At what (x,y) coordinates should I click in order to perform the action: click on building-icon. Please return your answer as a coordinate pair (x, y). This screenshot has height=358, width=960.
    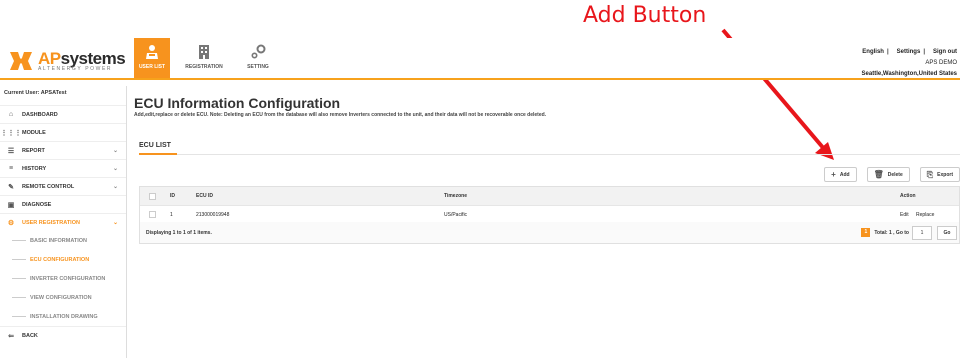
    Looking at the image, I should click on (204, 52).